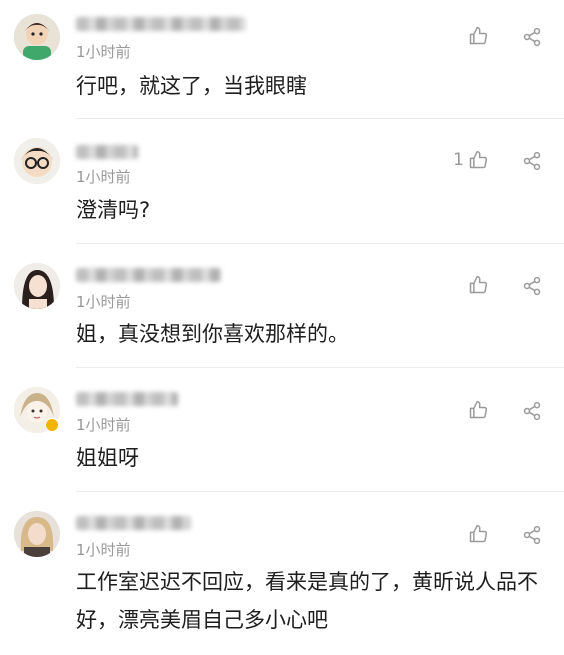  What do you see at coordinates (458, 160) in the screenshot?
I see `like-count: 1` at bounding box center [458, 160].